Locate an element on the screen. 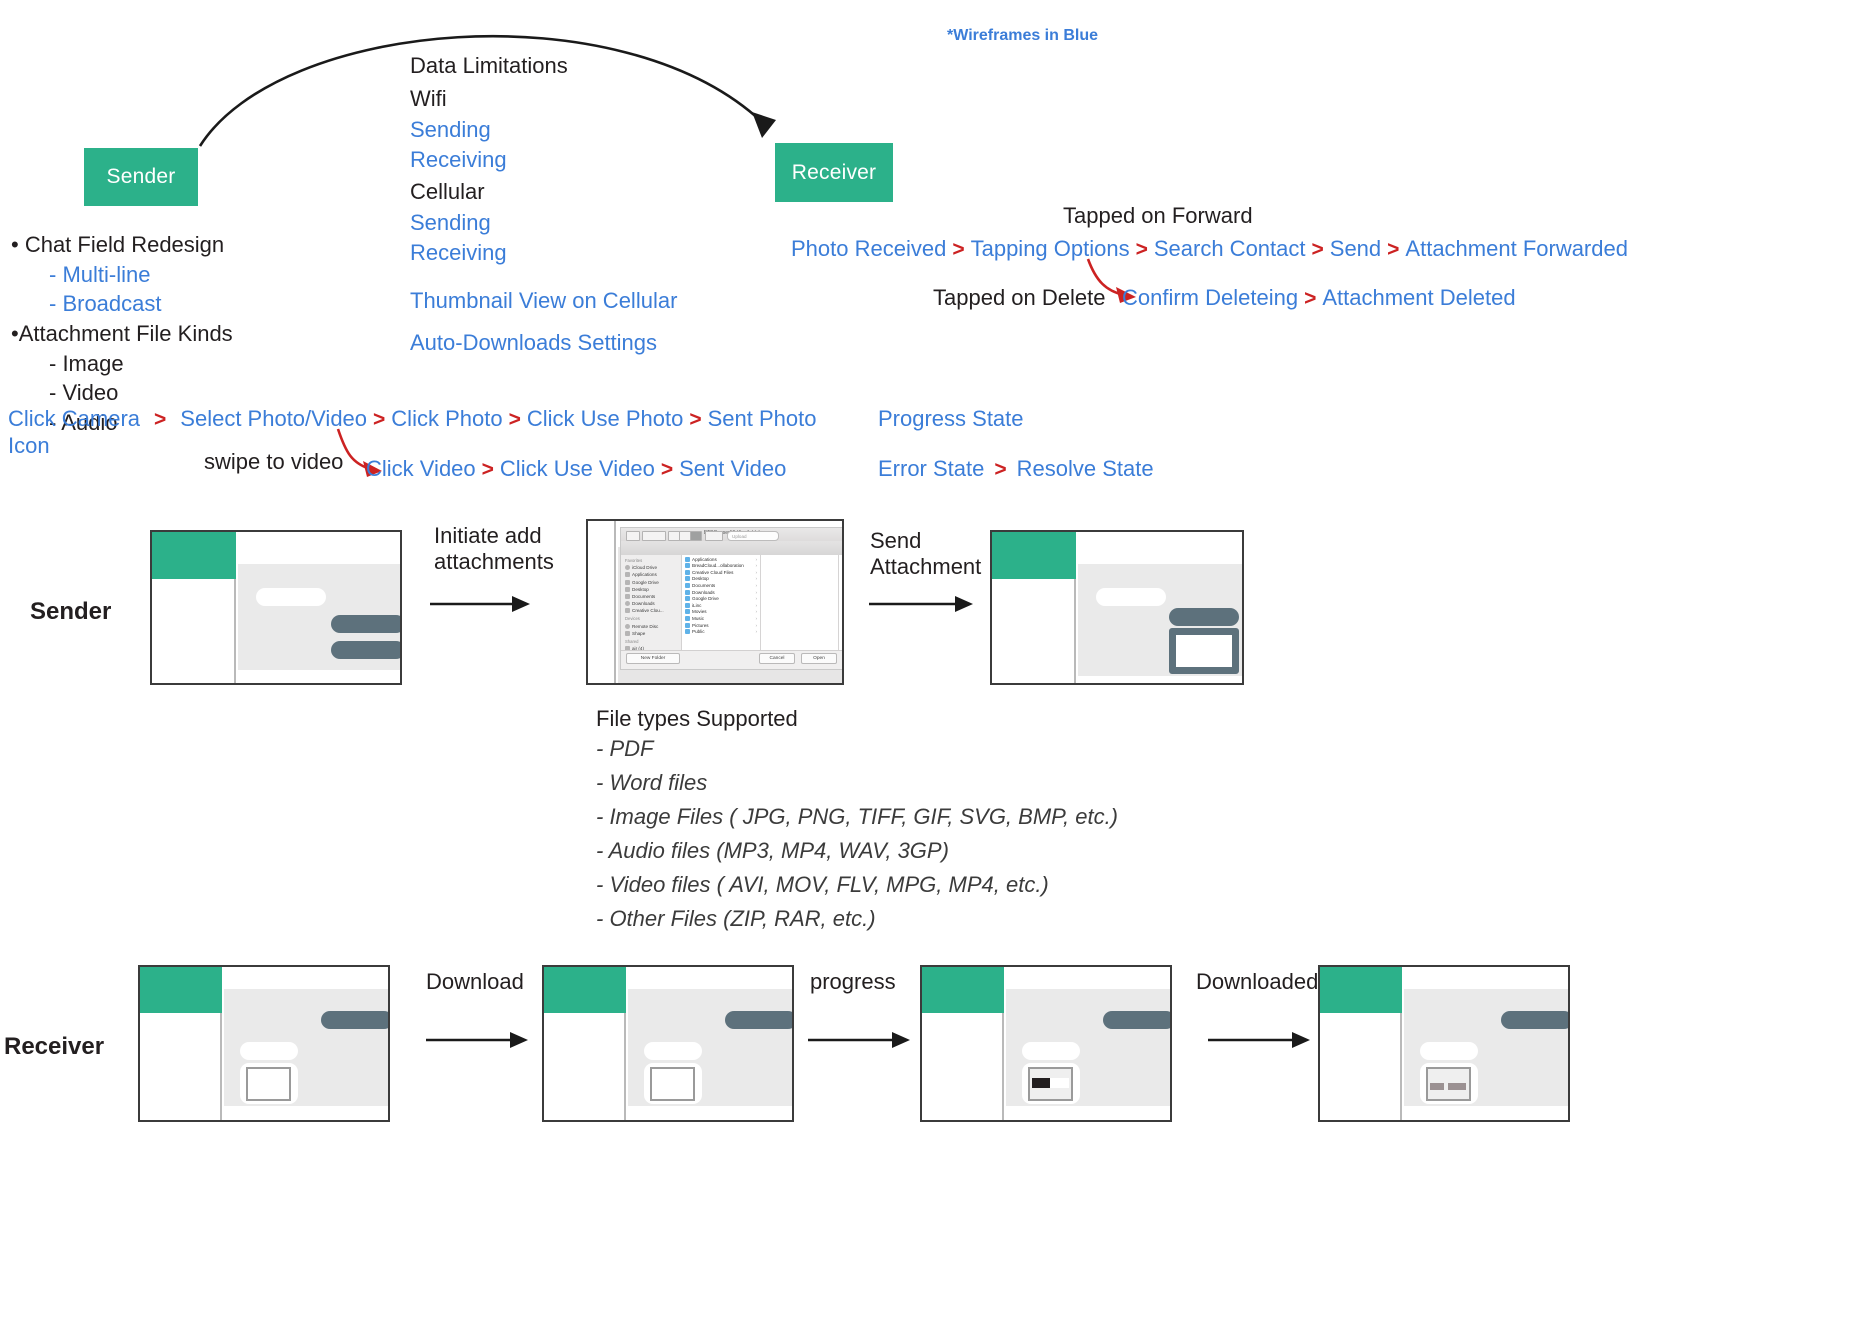 The image size is (1864, 1336). finder-file-row: Downloads › is located at coordinates (721, 592).